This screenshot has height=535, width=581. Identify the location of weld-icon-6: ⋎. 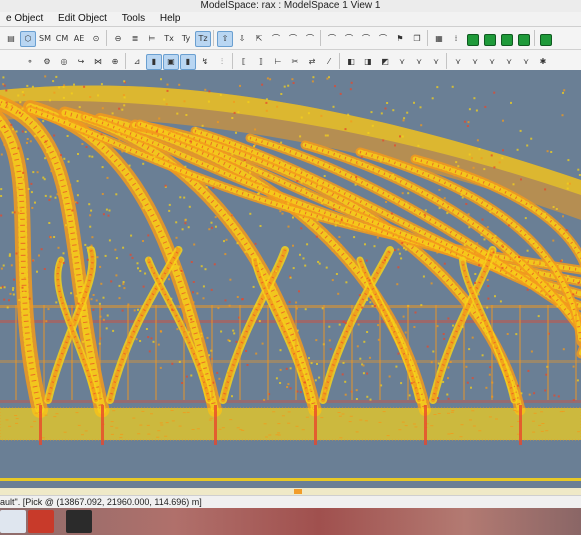
(492, 62).